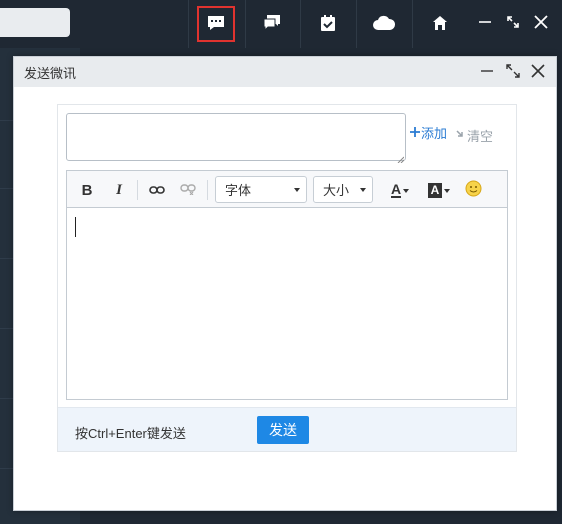 This screenshot has height=524, width=562. I want to click on font-size-select: 大小, so click(343, 189).